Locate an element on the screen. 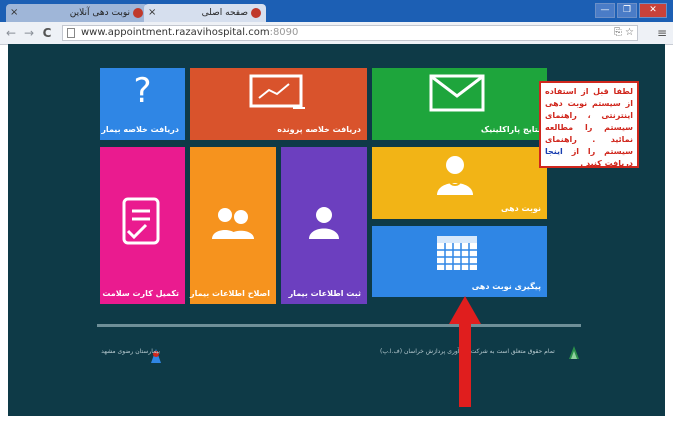 The width and height of the screenshot is (673, 423). browser-tab-strip: نوبت دهی آنلاین × صفحه اصلی × — ❐ ✕ is located at coordinates (336, 11).